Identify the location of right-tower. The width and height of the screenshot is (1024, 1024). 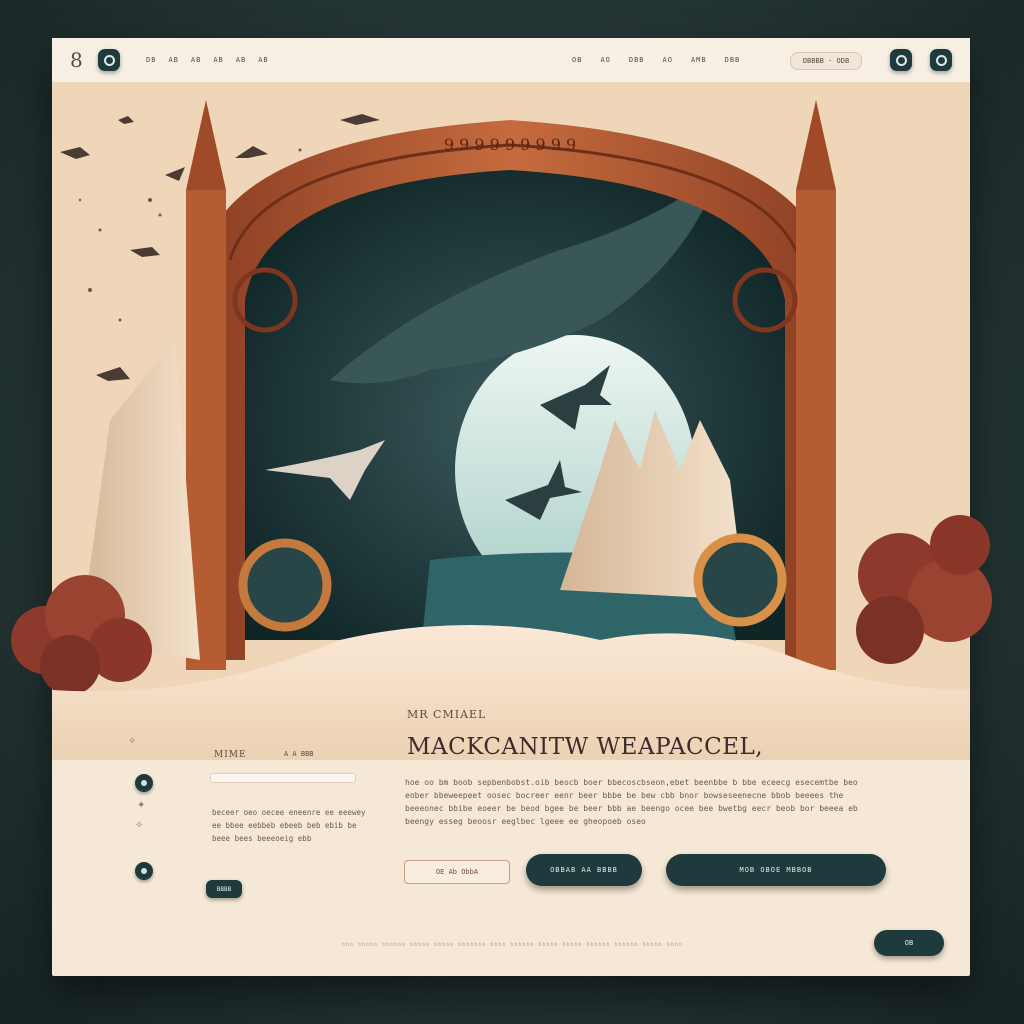
(816, 430).